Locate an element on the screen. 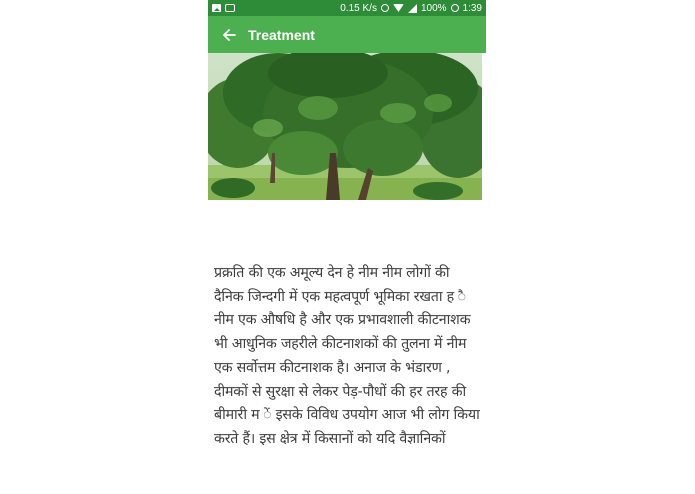 This screenshot has height=494, width=695. signal-icon is located at coordinates (412, 8).